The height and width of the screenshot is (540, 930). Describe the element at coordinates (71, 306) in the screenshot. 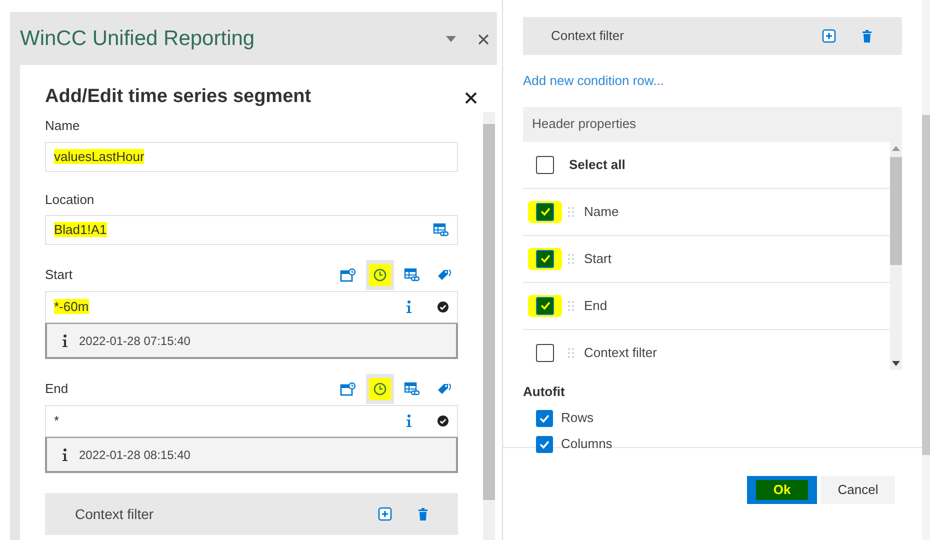

I see `field-value: *-60m` at that location.